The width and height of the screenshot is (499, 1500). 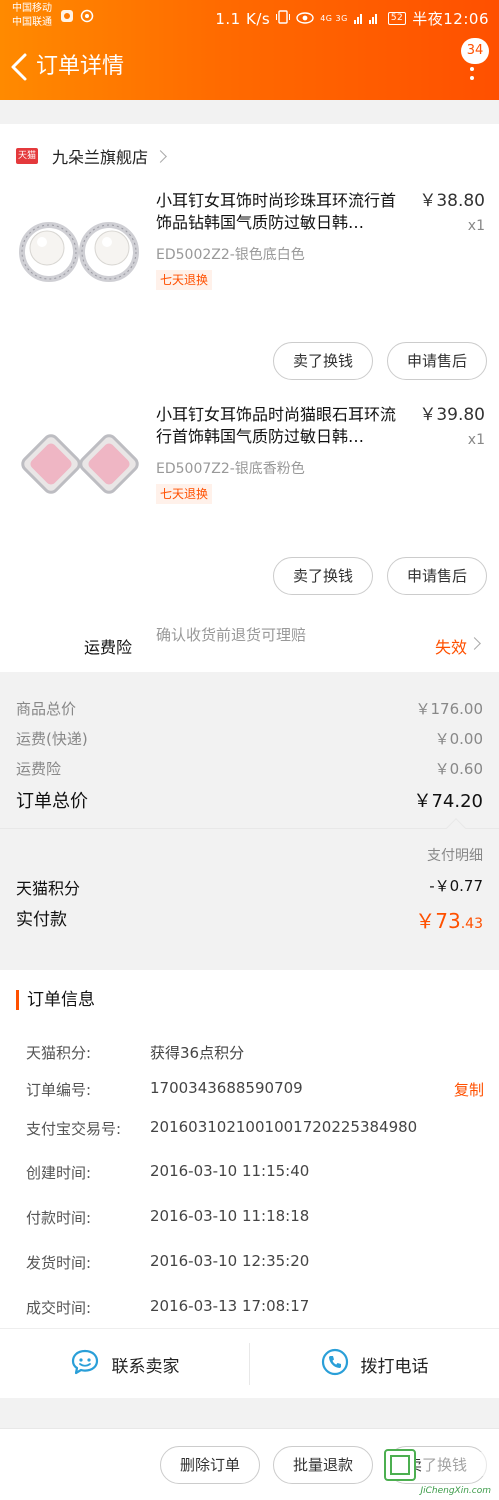 I want to click on info-value: 2016031021001001720225384980, so click(x=284, y=1127).